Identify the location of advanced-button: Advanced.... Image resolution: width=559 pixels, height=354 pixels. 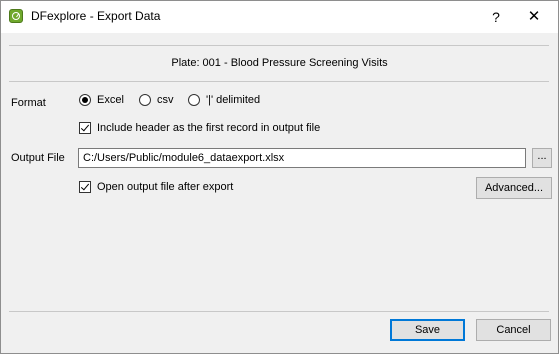
(514, 188).